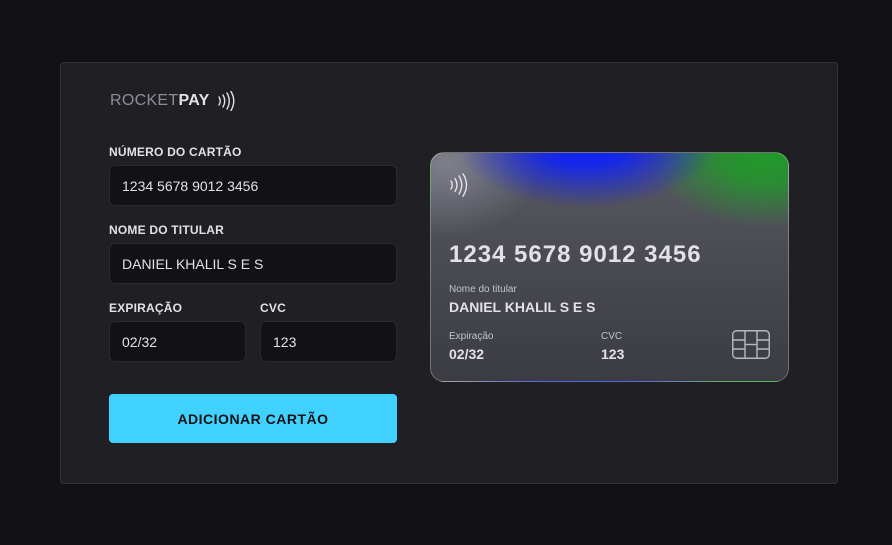  Describe the element at coordinates (522, 307) in the screenshot. I see `card-preview-holder-value: DANIEL KHALIL S E S` at that location.